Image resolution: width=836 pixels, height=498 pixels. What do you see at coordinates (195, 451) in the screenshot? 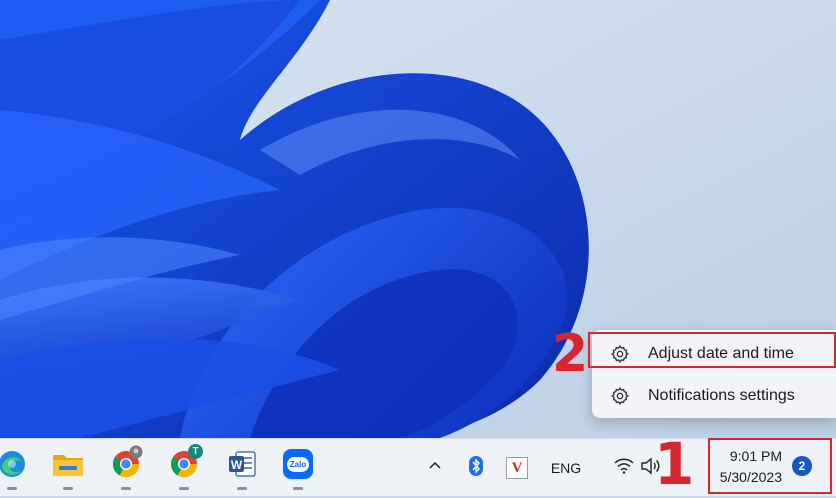
I see `profile-badge: T` at bounding box center [195, 451].